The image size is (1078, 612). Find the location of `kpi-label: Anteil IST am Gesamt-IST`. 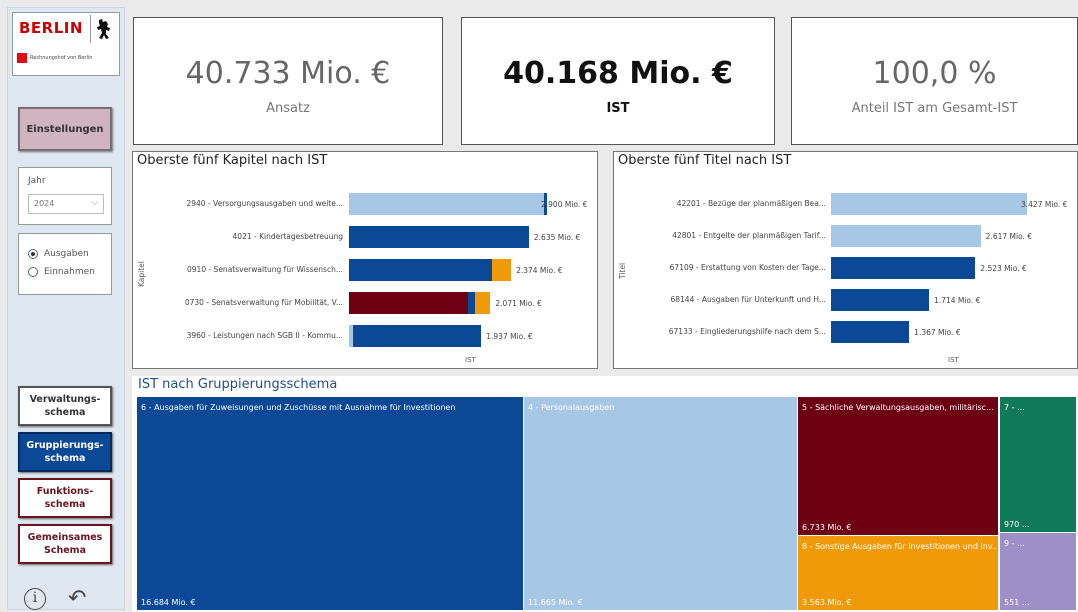

kpi-label: Anteil IST am Gesamt-IST is located at coordinates (934, 108).